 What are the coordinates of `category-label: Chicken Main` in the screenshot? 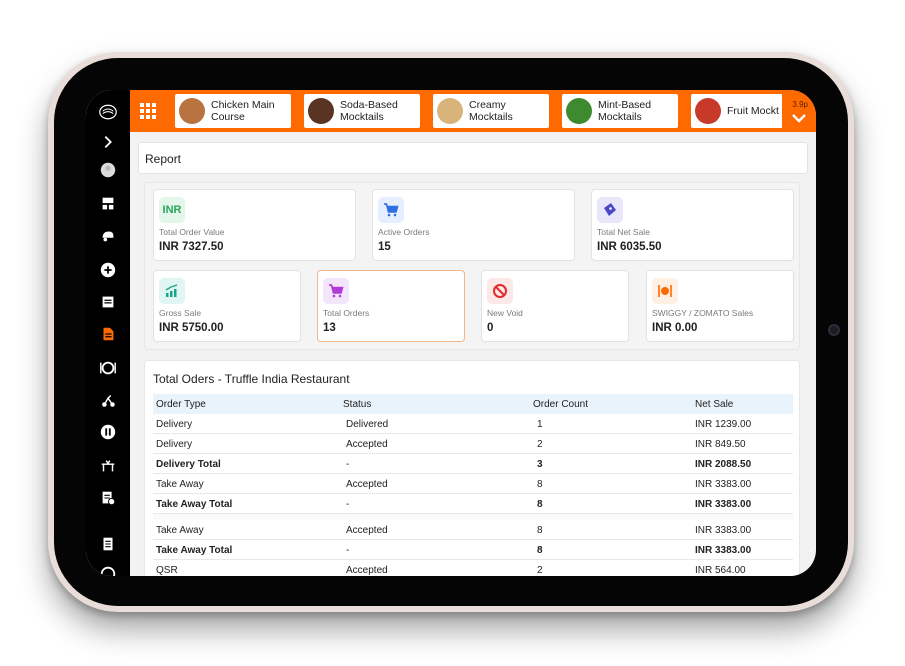 It's located at (243, 105).